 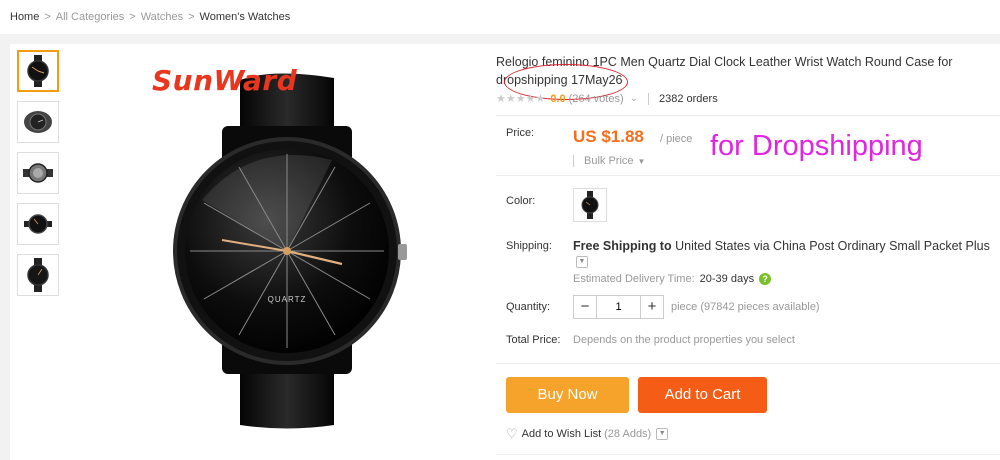 I want to click on brand-logo: SunWard, so click(x=225, y=80).